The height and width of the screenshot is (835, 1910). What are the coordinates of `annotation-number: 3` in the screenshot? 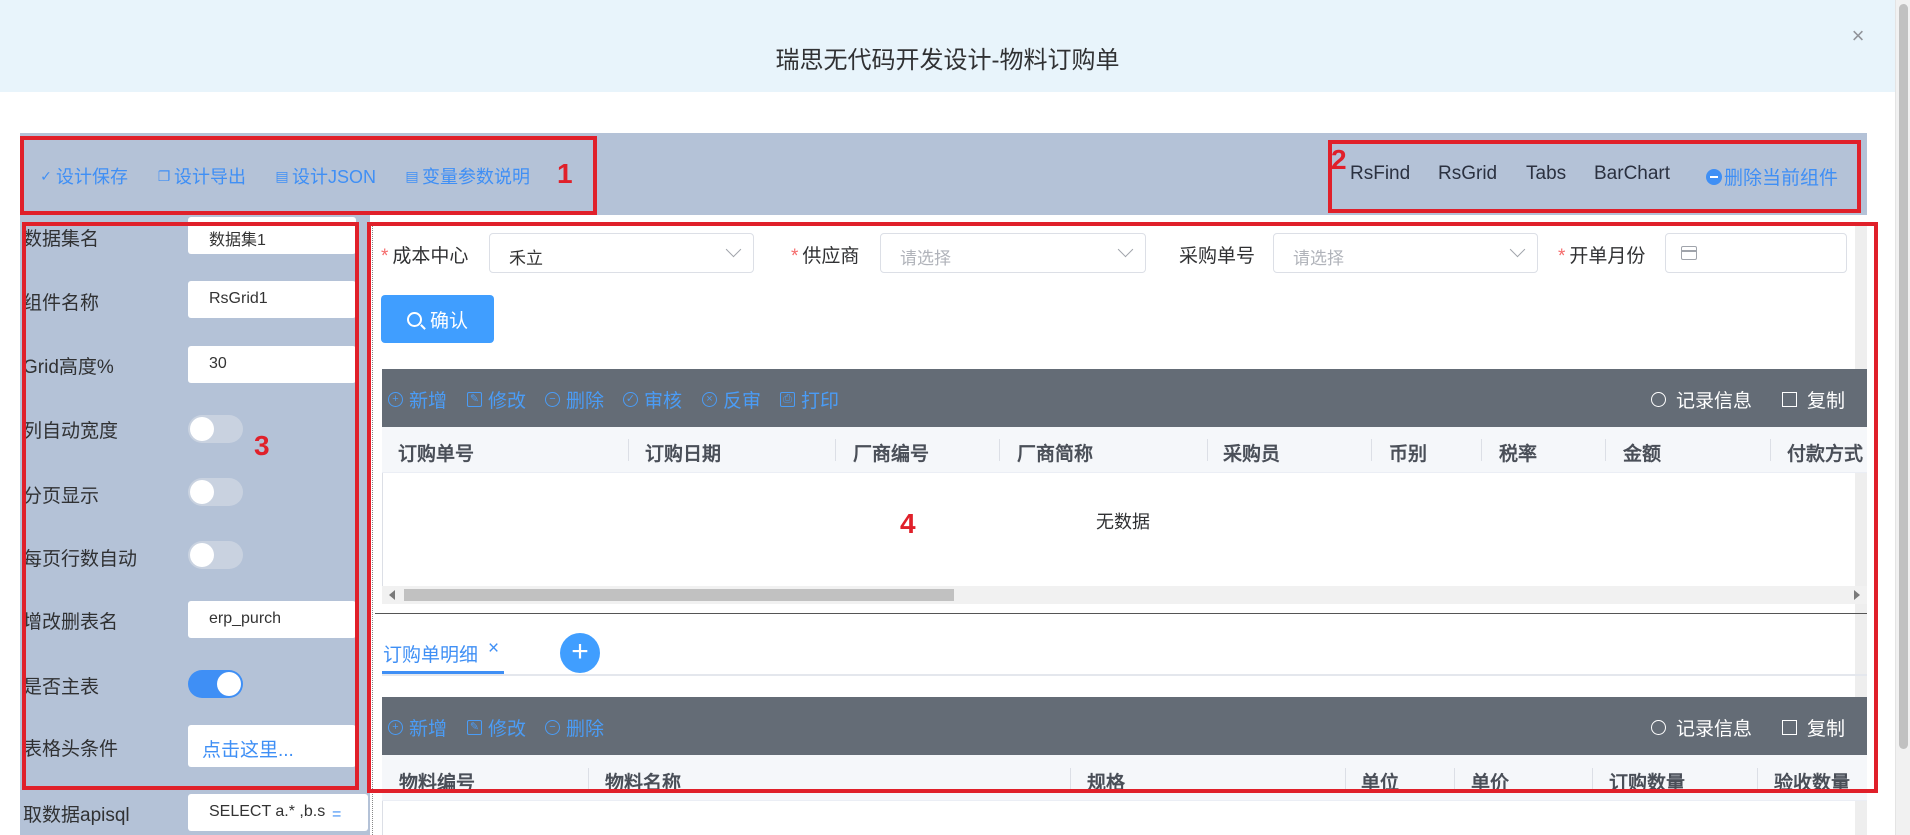 It's located at (262, 445).